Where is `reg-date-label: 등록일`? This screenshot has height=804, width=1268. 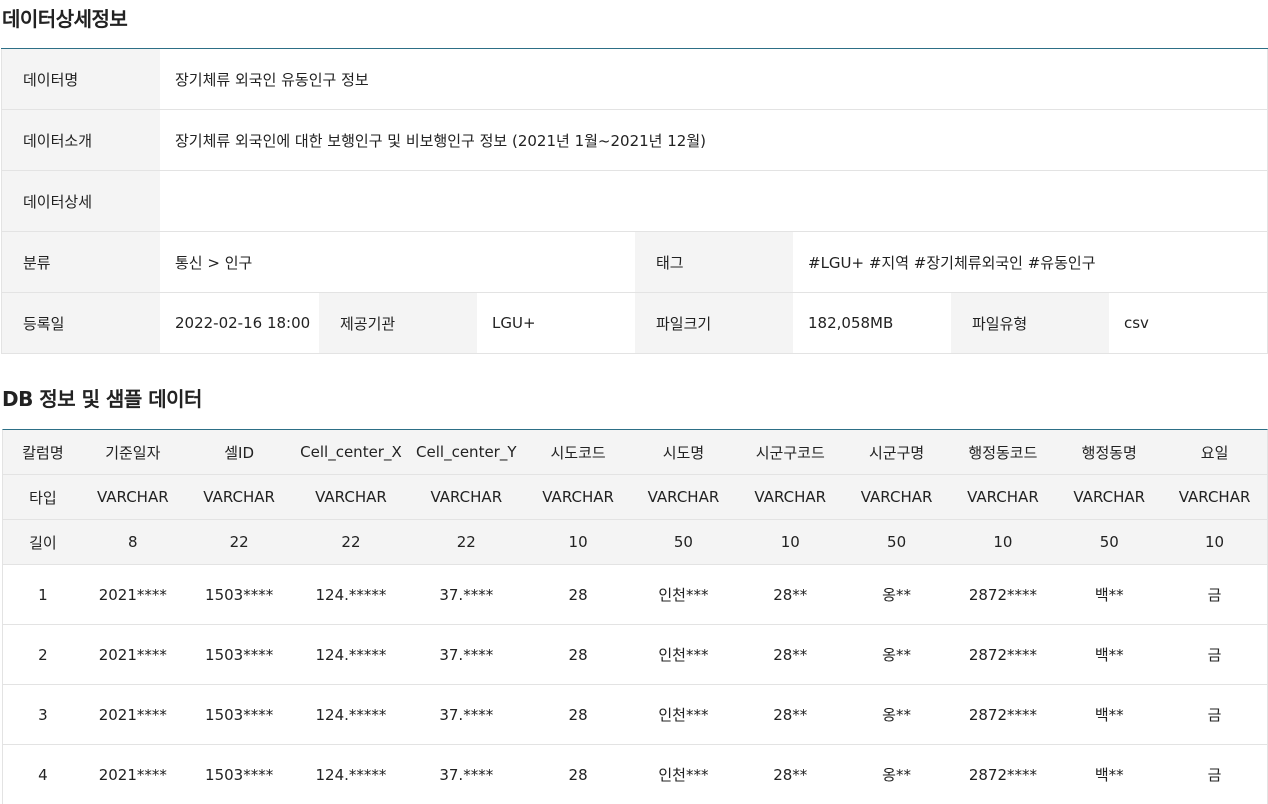 reg-date-label: 등록일 is located at coordinates (81, 323).